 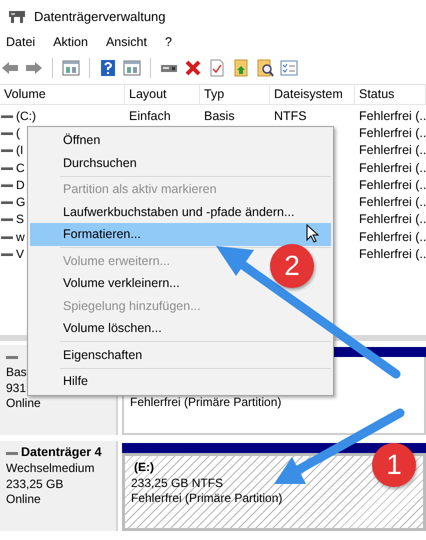 What do you see at coordinates (100, 16) in the screenshot?
I see `window-title: Datenträgerverwaltung` at bounding box center [100, 16].